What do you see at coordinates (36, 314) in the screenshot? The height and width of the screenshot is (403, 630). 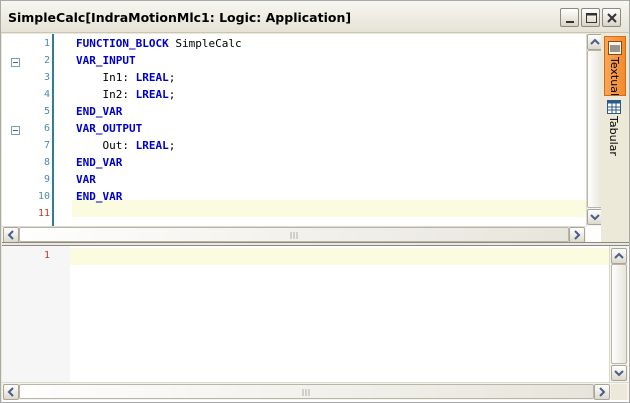 I see `line-number-gutter: 1` at bounding box center [36, 314].